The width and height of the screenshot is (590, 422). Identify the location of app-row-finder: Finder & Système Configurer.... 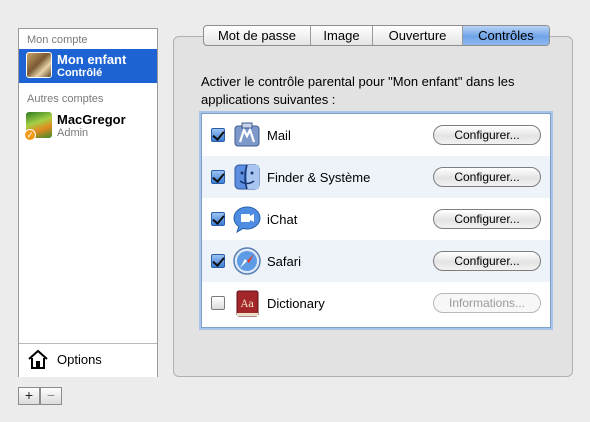
(376, 177).